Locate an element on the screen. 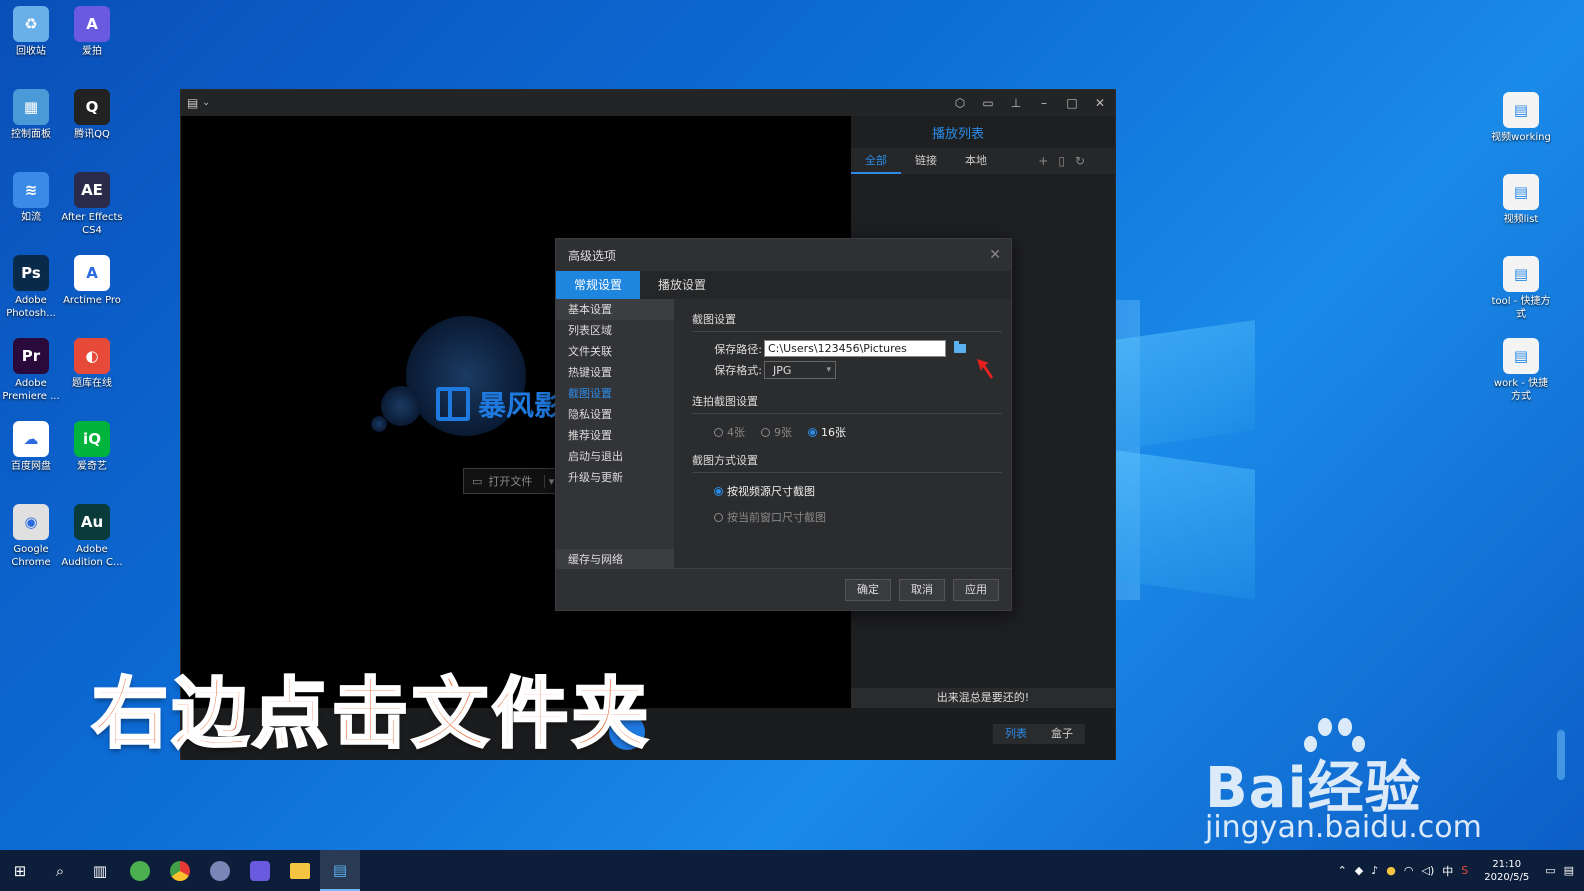 The height and width of the screenshot is (891, 1584). tab-all: 全部 is located at coordinates (876, 161).